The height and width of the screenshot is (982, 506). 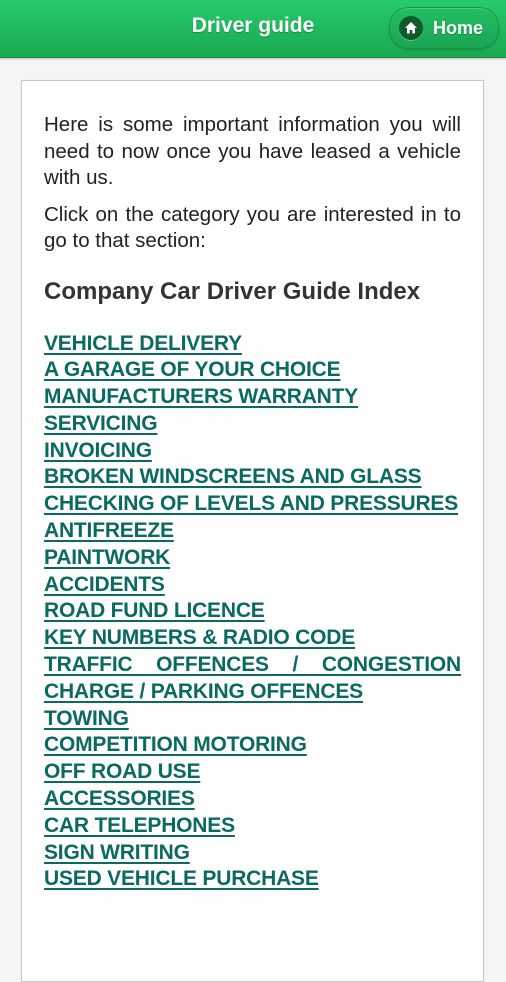 I want to click on link-off-road-use: OFF ROAD USE, so click(x=252, y=772).